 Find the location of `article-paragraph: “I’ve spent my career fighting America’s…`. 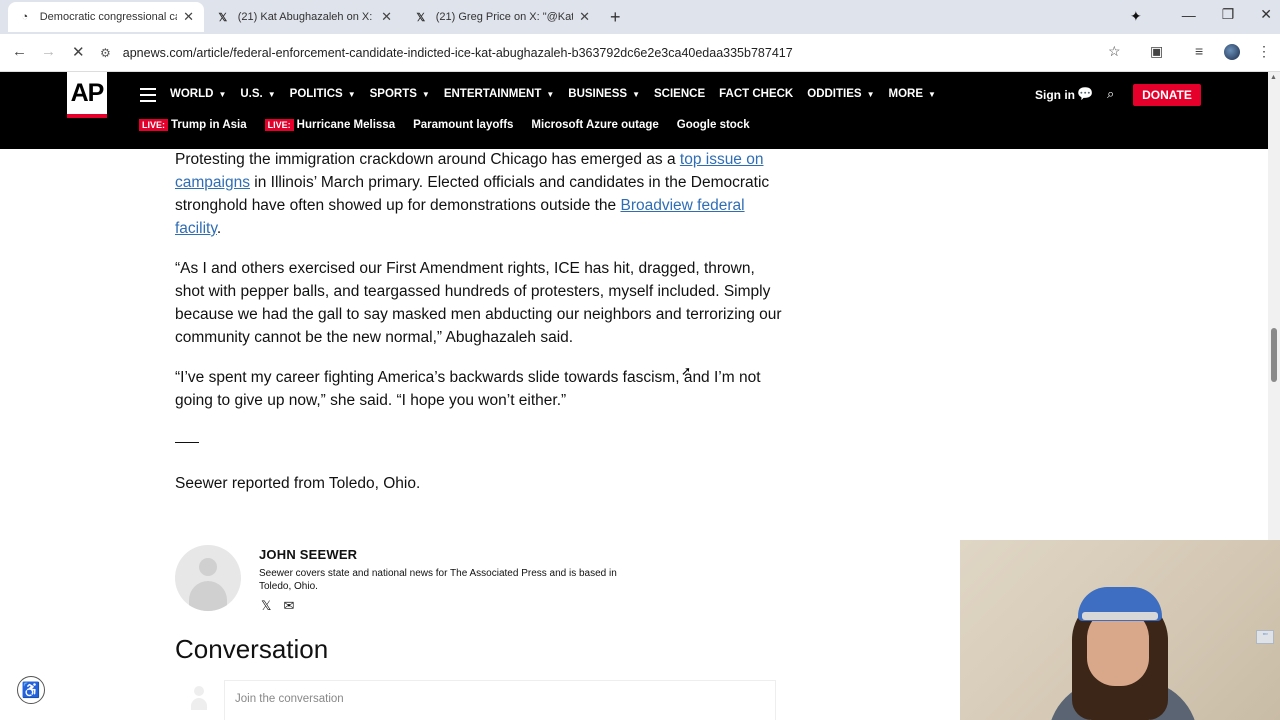

article-paragraph: “I’ve spent my career fighting America’s… is located at coordinates (468, 389).